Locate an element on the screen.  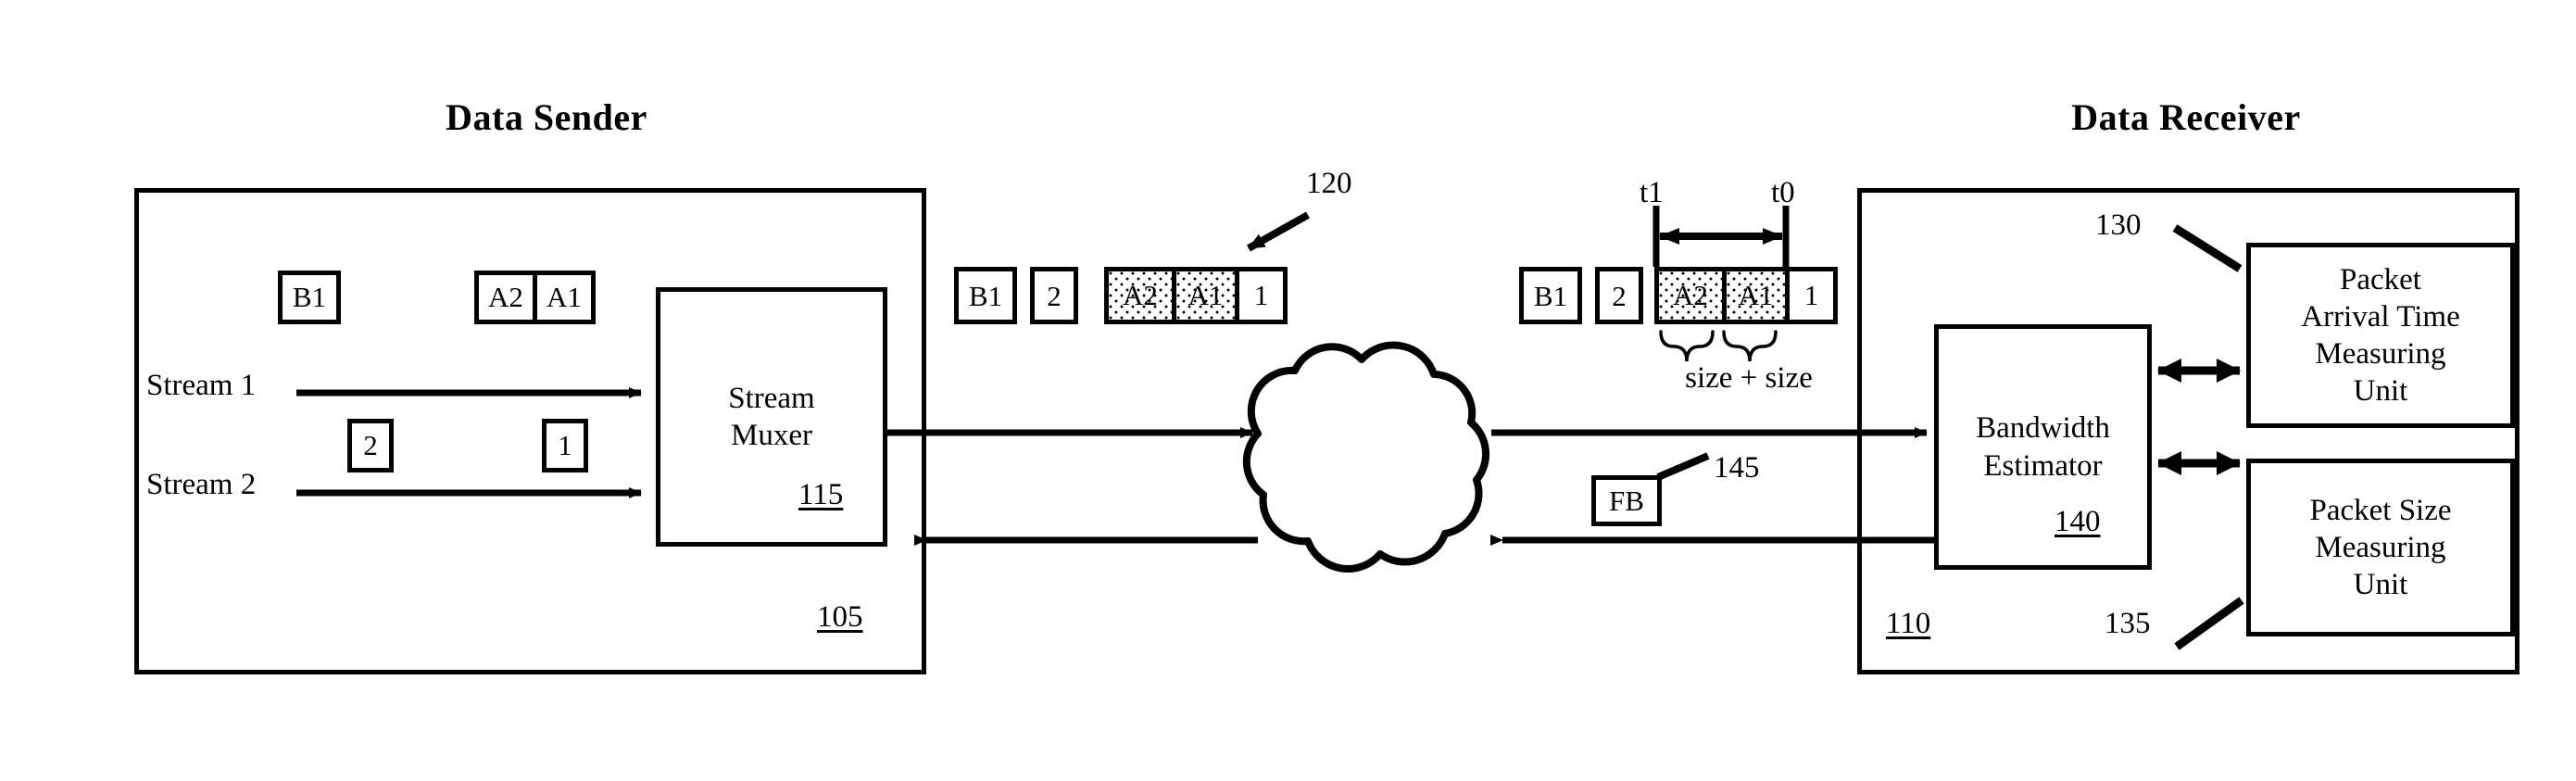
arrival-unit-line3: Measuring is located at coordinates (2380, 354).